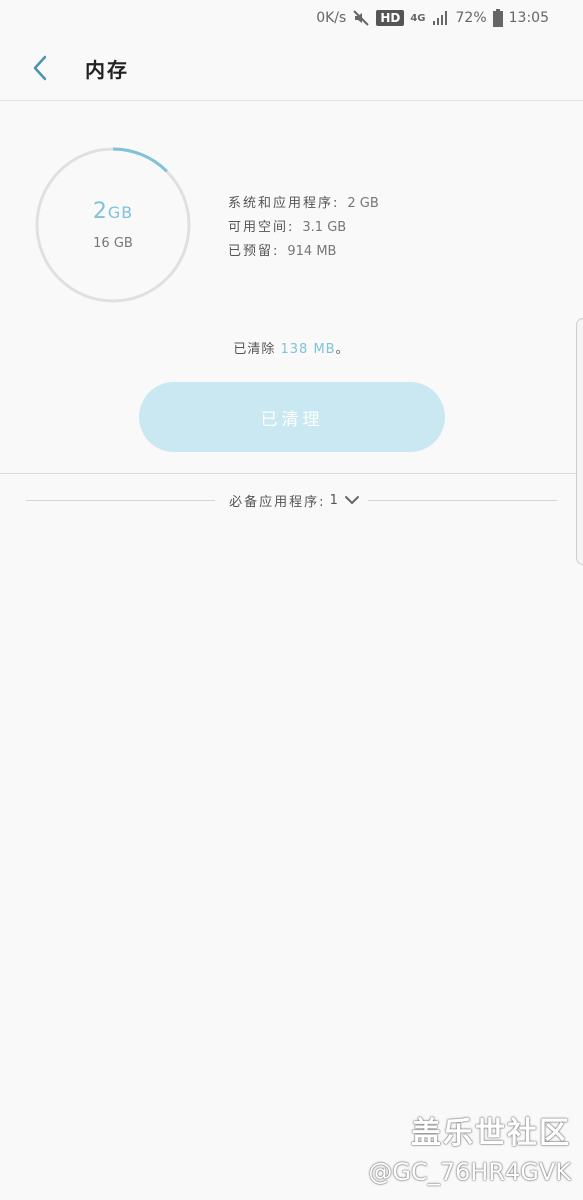 This screenshot has width=583, height=1200. What do you see at coordinates (469, 1172) in the screenshot?
I see `watermark-user: @GC_76HR4GVK` at bounding box center [469, 1172].